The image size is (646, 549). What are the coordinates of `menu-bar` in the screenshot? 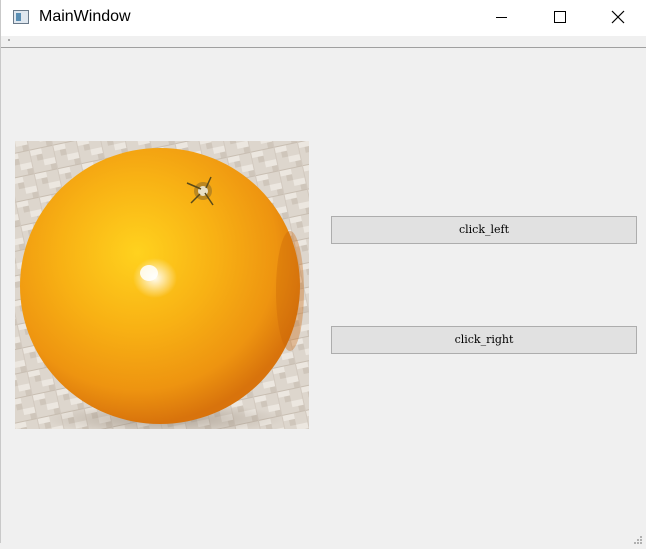 It's located at (323, 42).